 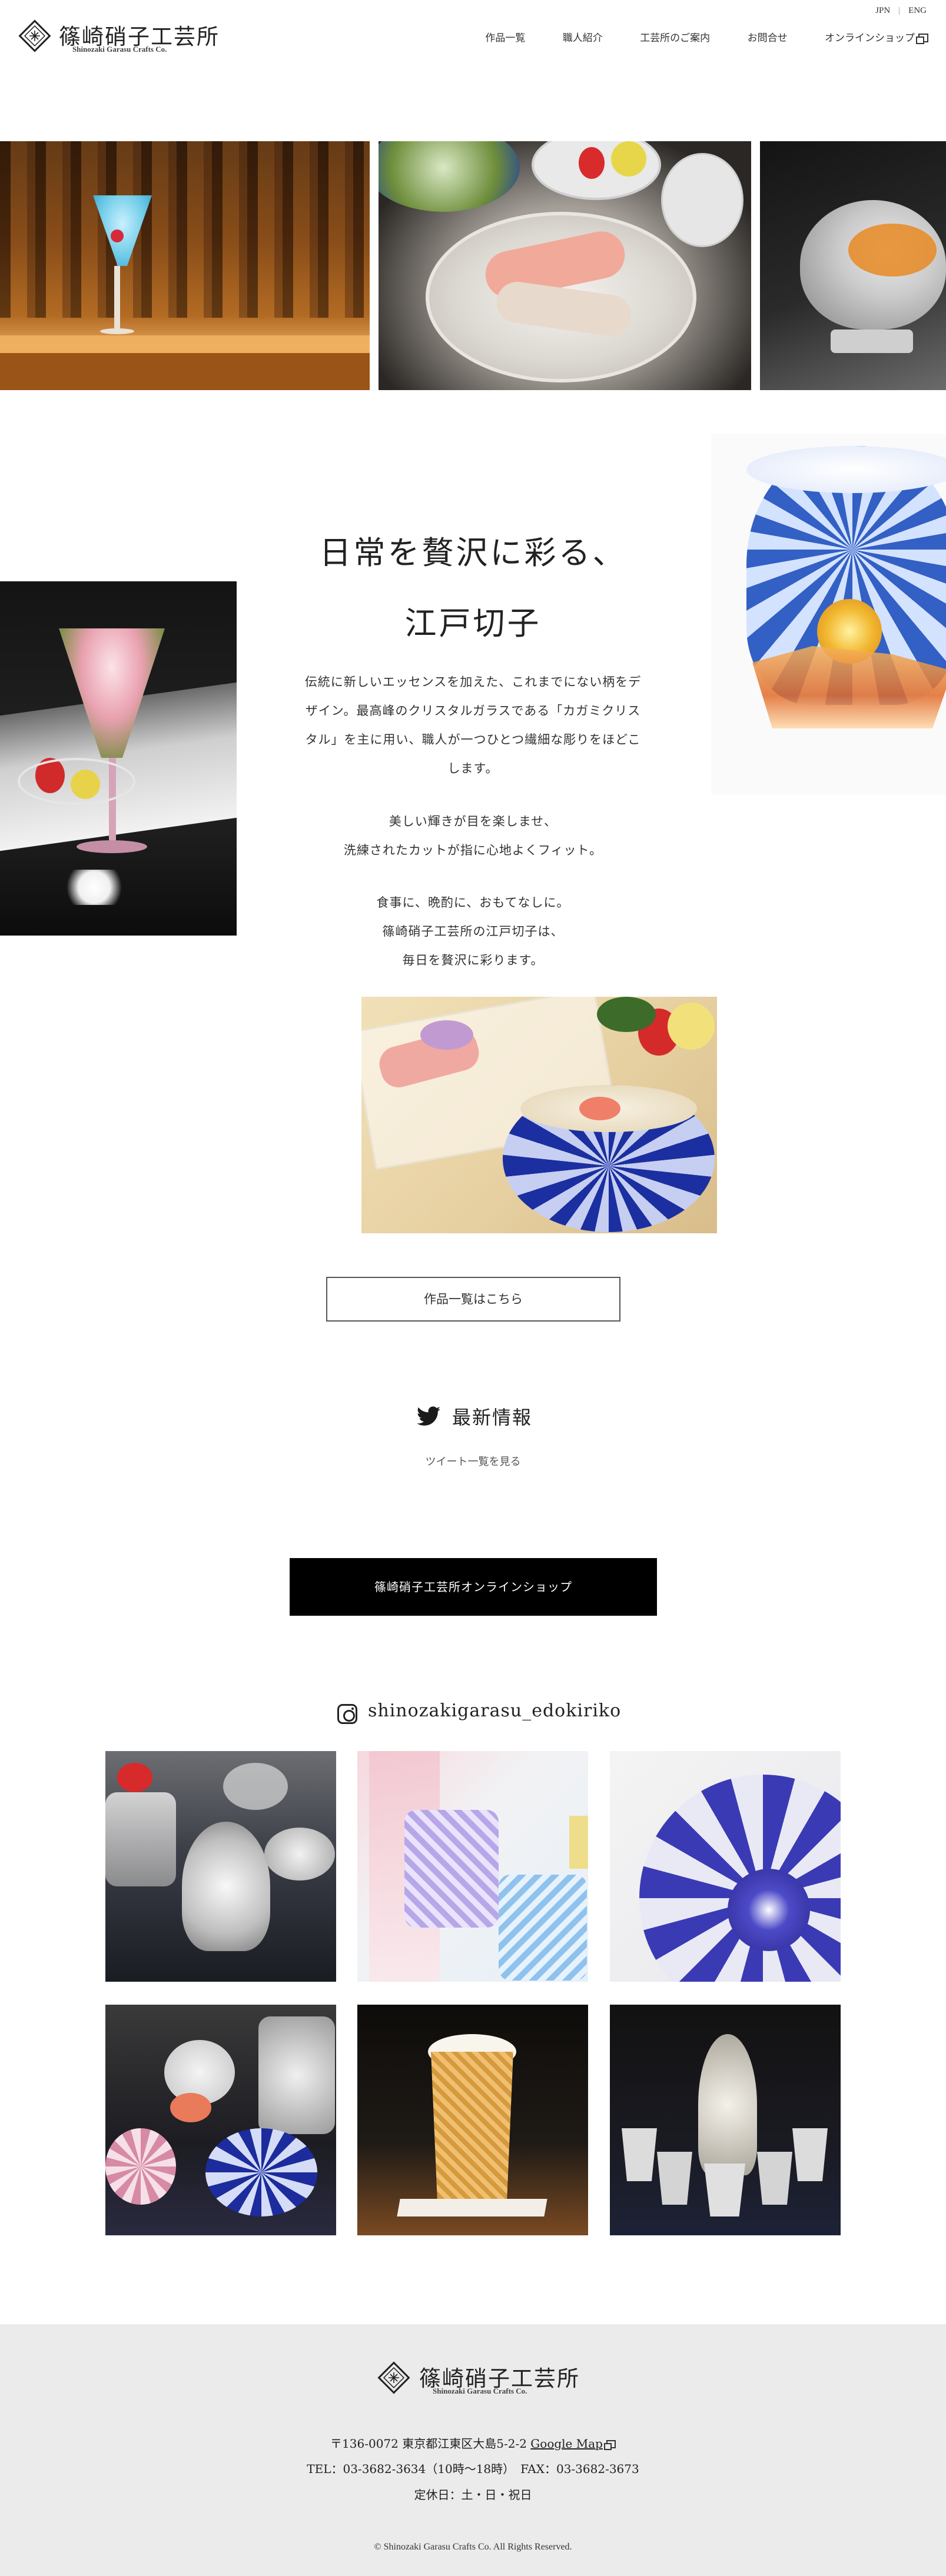 What do you see at coordinates (853, 265) in the screenshot?
I see `hero-photo-glass-bowl` at bounding box center [853, 265].